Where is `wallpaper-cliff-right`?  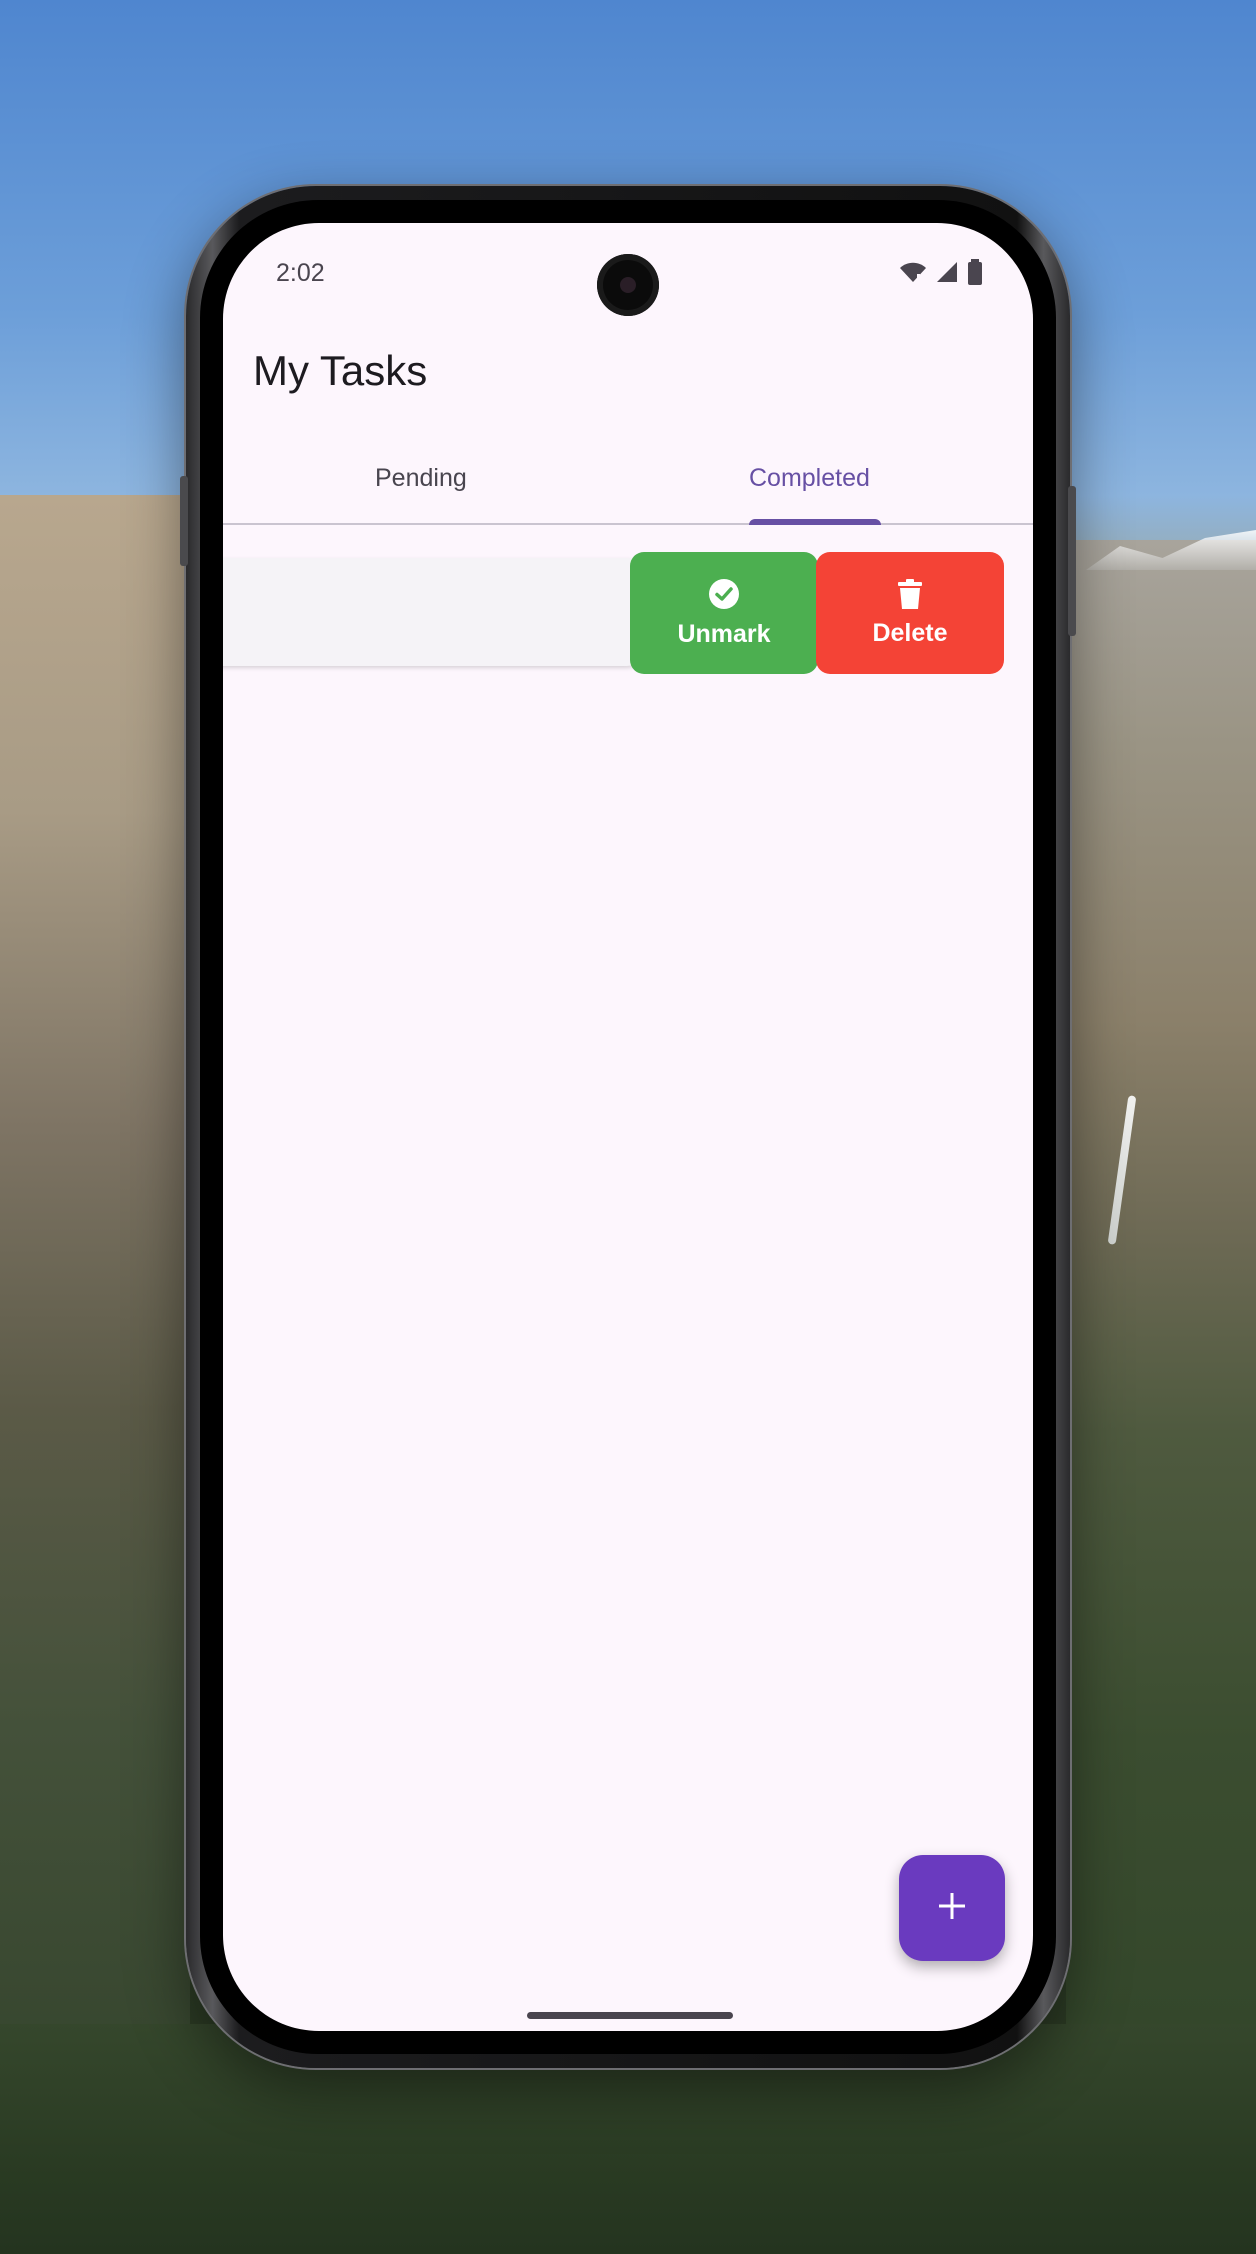
wallpaper-cliff-right is located at coordinates (1161, 1397).